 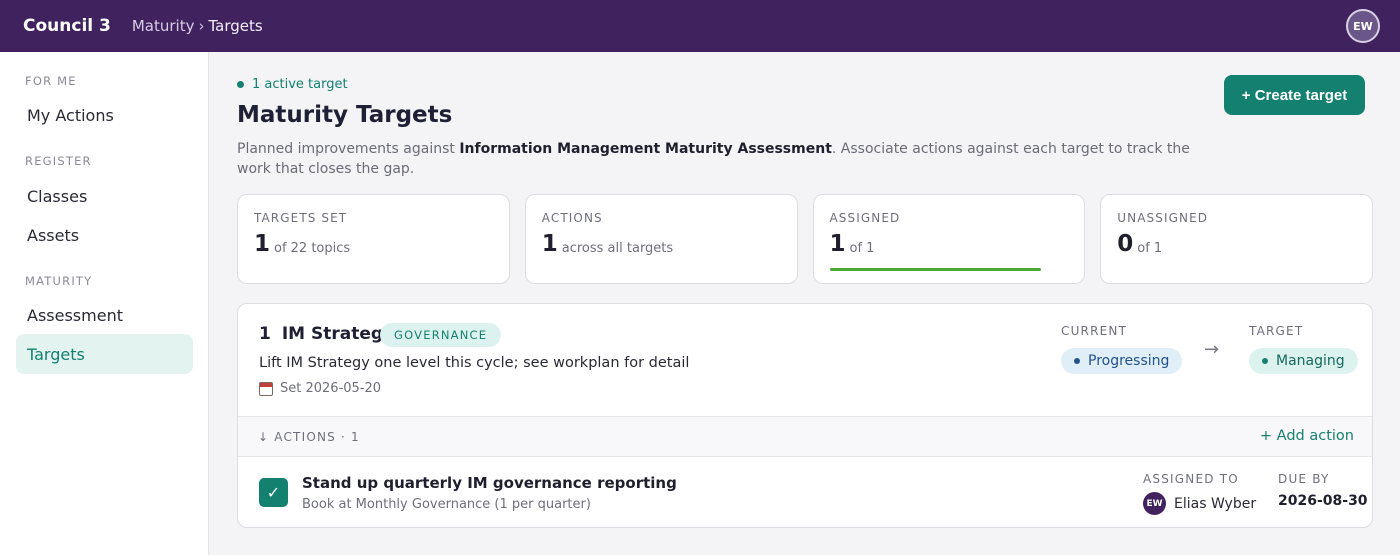 I want to click on target-name: IM Strategy, so click(x=338, y=334).